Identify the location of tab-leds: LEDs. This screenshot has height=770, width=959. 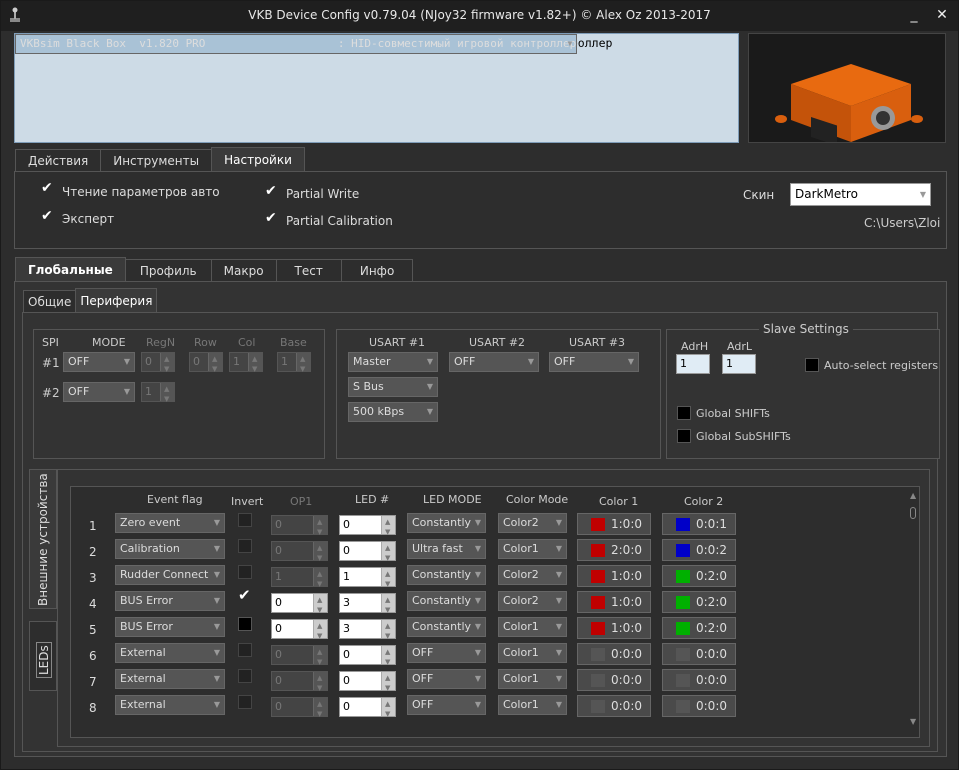
(43, 656).